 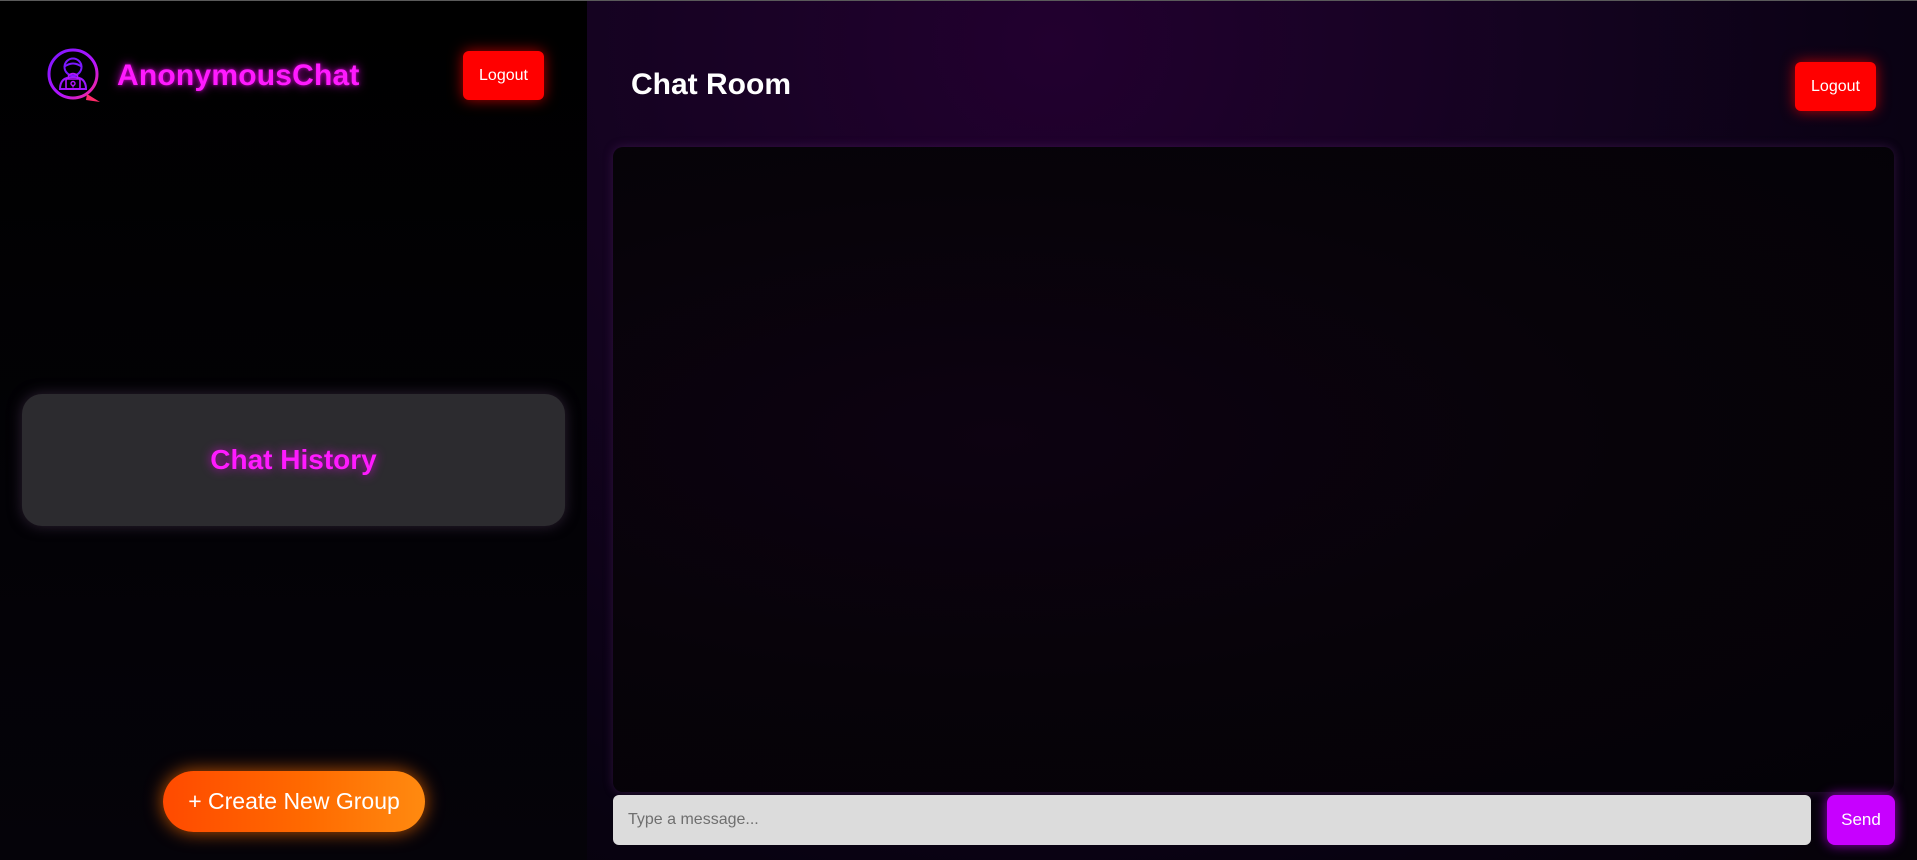 What do you see at coordinates (238, 75) in the screenshot?
I see `brand-name: AnonymousChat` at bounding box center [238, 75].